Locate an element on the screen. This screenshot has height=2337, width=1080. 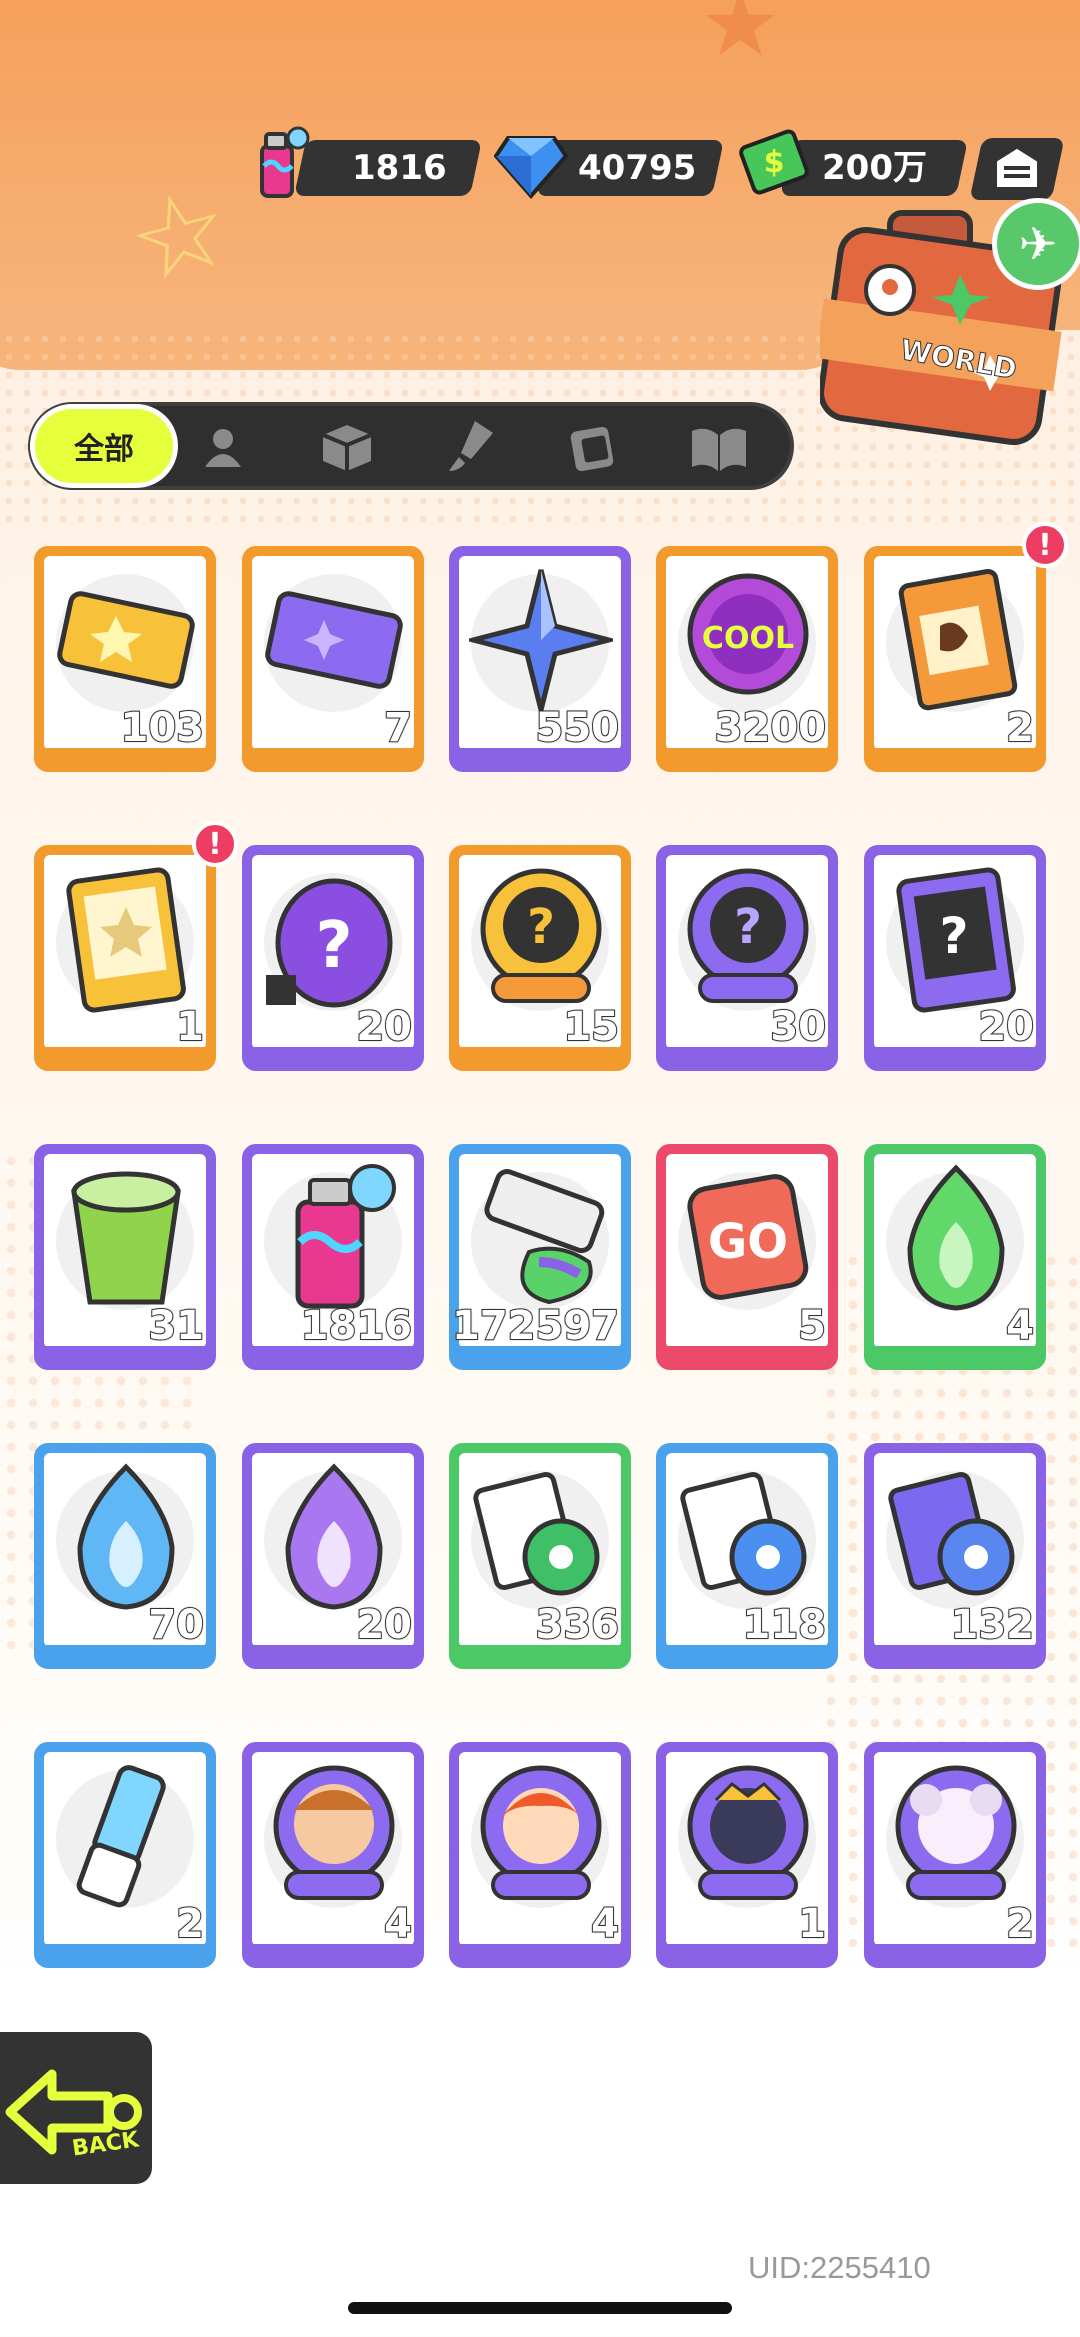
spray-count: 1816 is located at coordinates (399, 168).